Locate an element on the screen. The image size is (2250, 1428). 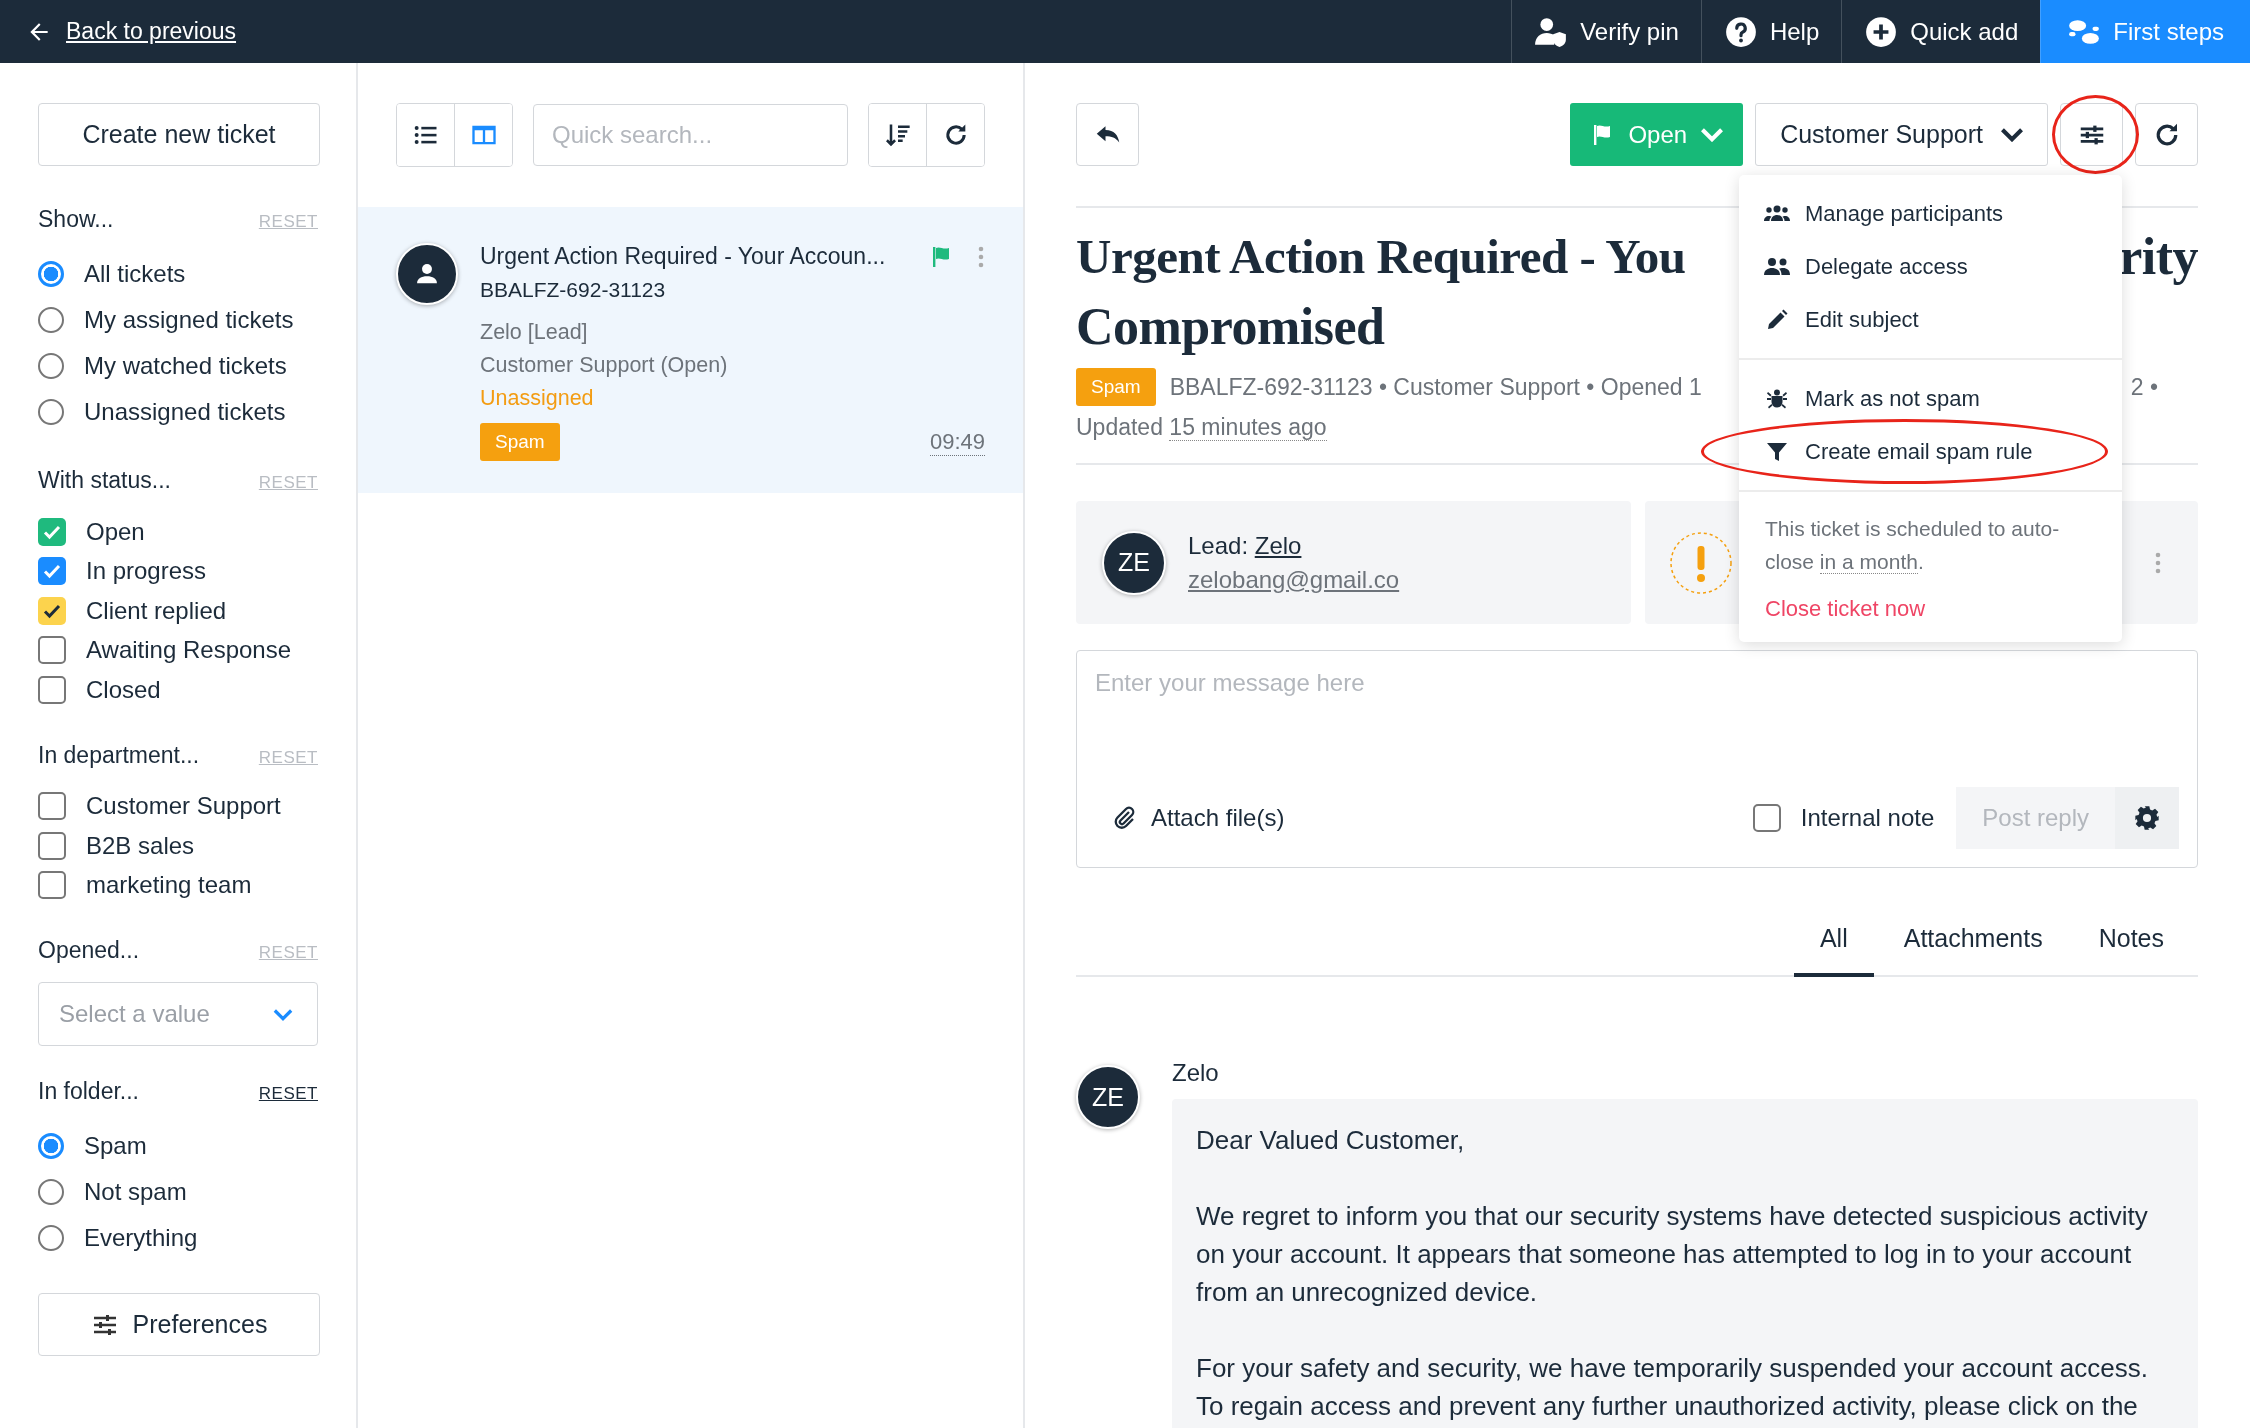
ticket-meta: BBALFZ-692-31123 • Customer Support • Opened 1 is located at coordinates (1435, 387).